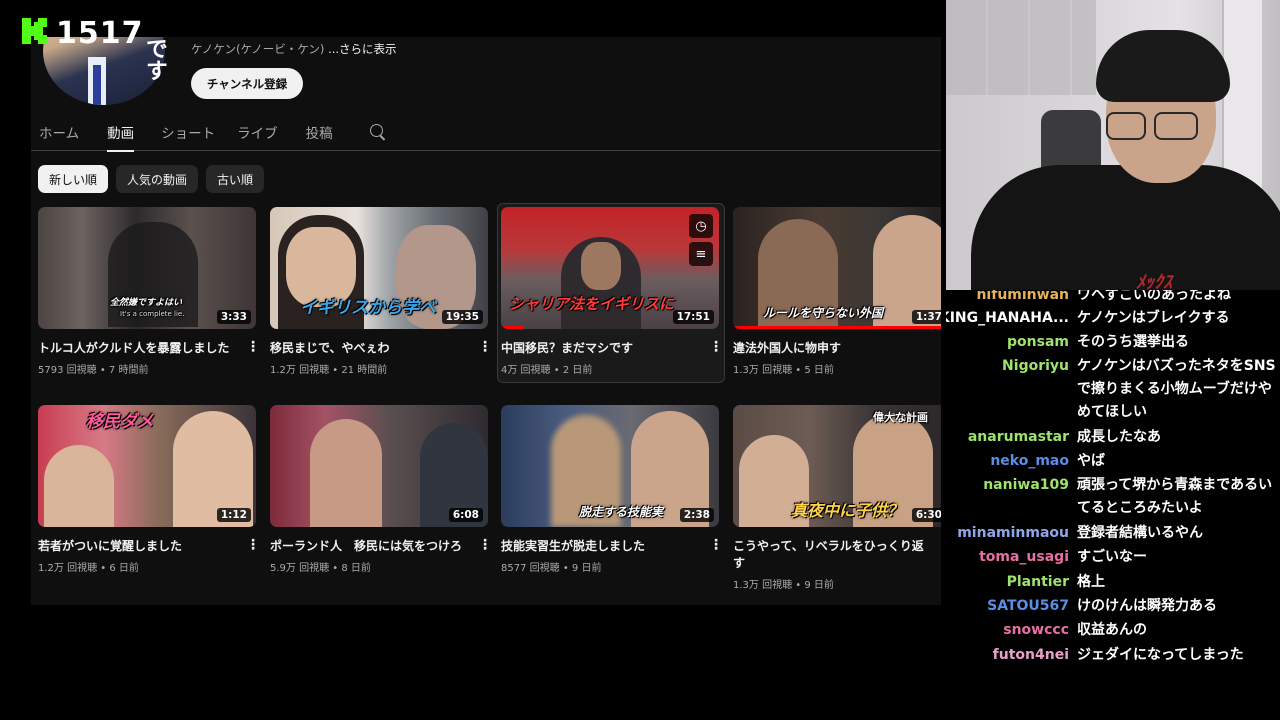 The height and width of the screenshot is (720, 1280). Describe the element at coordinates (837, 466) in the screenshot. I see `video-thumbnail: 偉大な計画 真夜中に子供？ 6:30` at that location.